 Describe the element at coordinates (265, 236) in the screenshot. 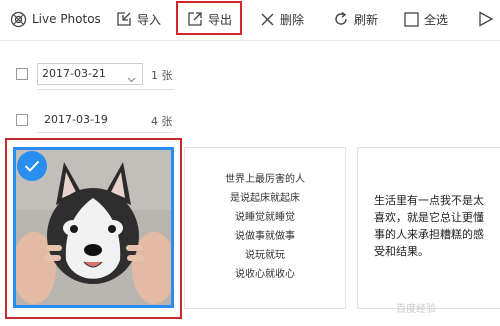

I see `card-line: 说做事就做事` at that location.